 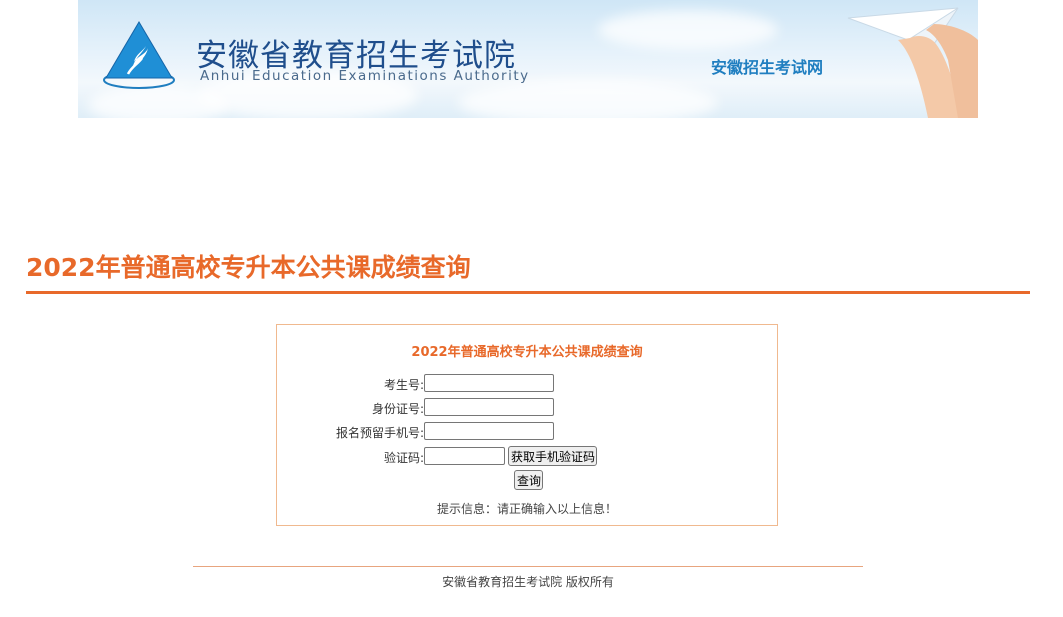 I want to click on banner-site-name: 安徽招生考试网, so click(x=767, y=67).